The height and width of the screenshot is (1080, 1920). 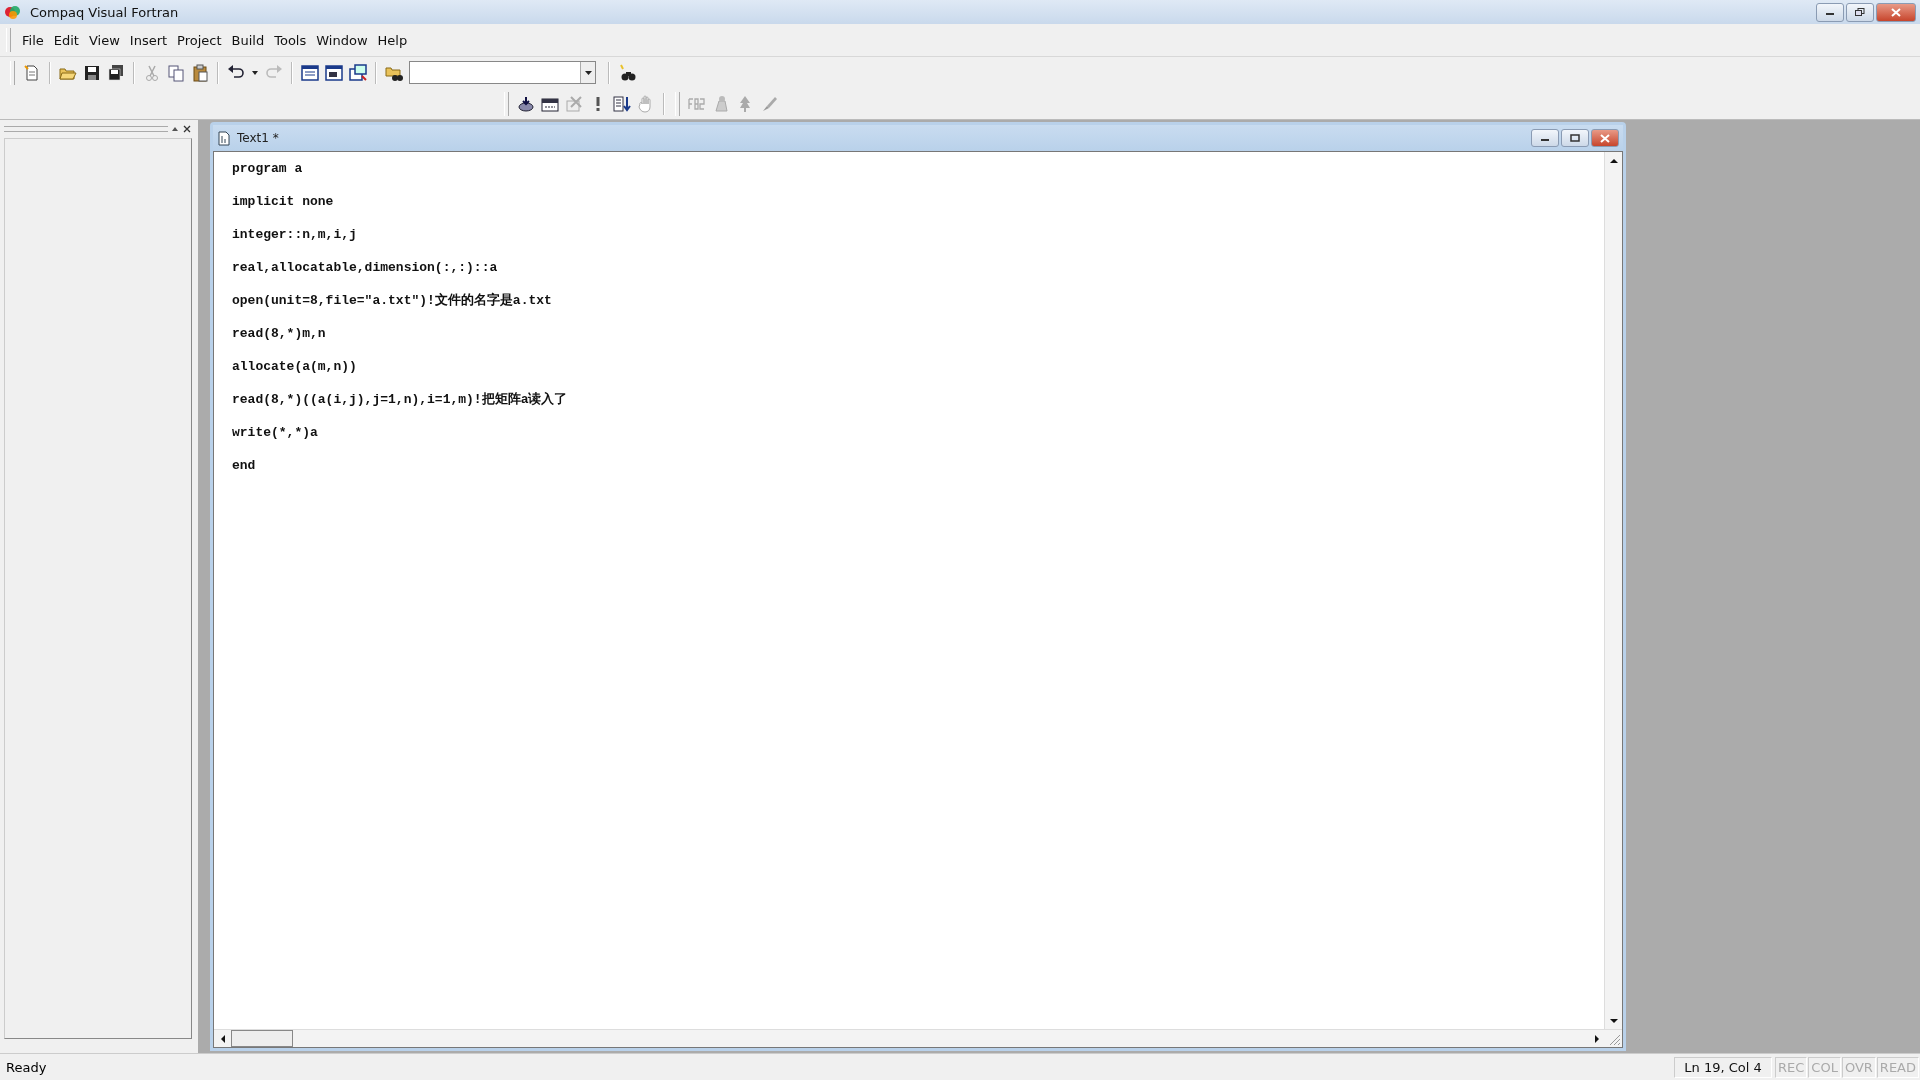 What do you see at coordinates (26, 1067) in the screenshot?
I see `status-message: Ready` at bounding box center [26, 1067].